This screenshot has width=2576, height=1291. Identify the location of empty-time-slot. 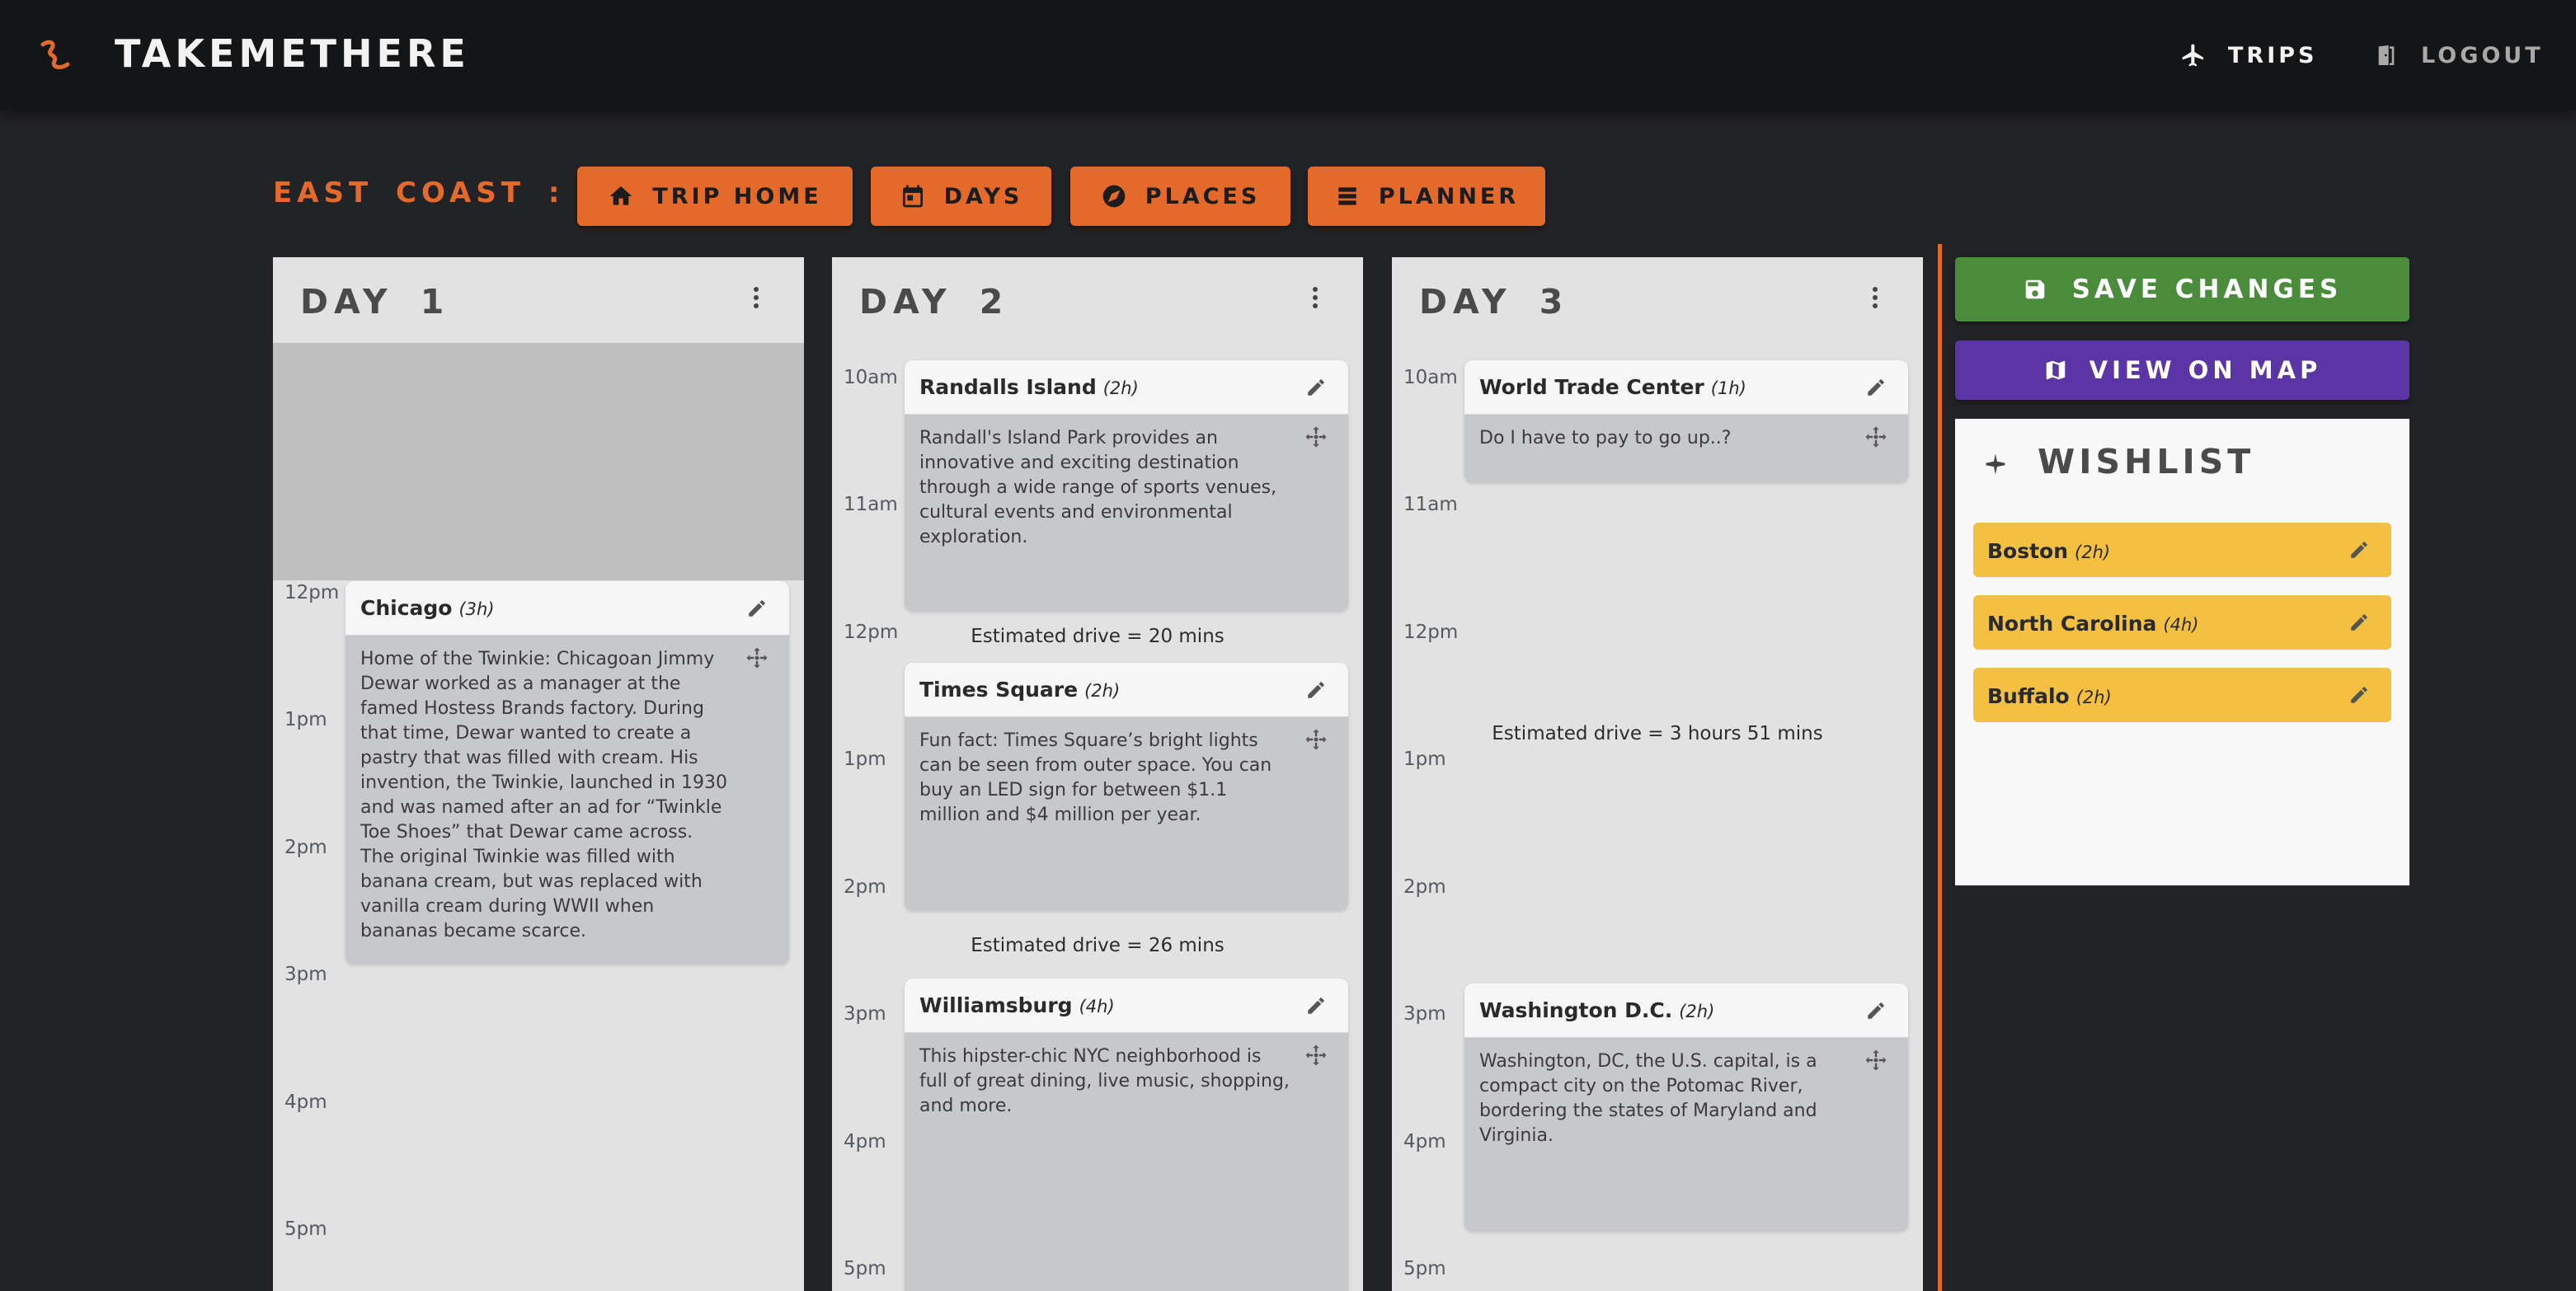
(538, 461).